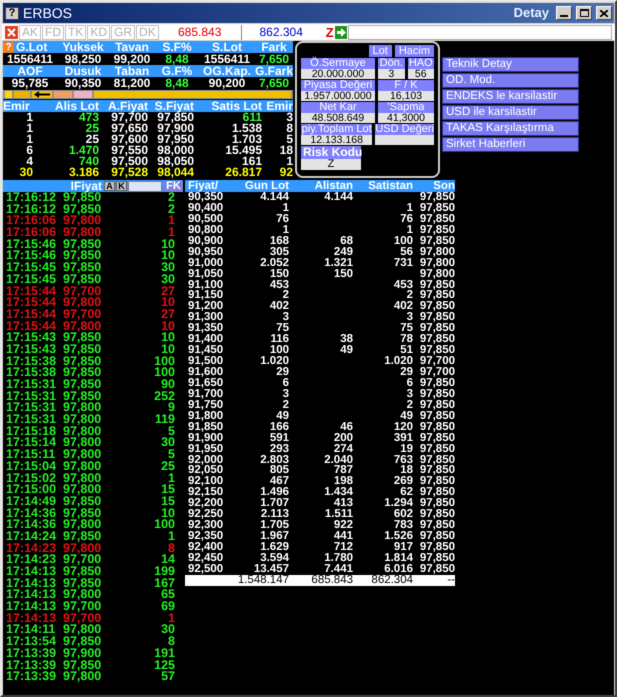 The image size is (617, 697). What do you see at coordinates (205, 383) in the screenshot?
I see `table-cell-text: 91,650` at bounding box center [205, 383].